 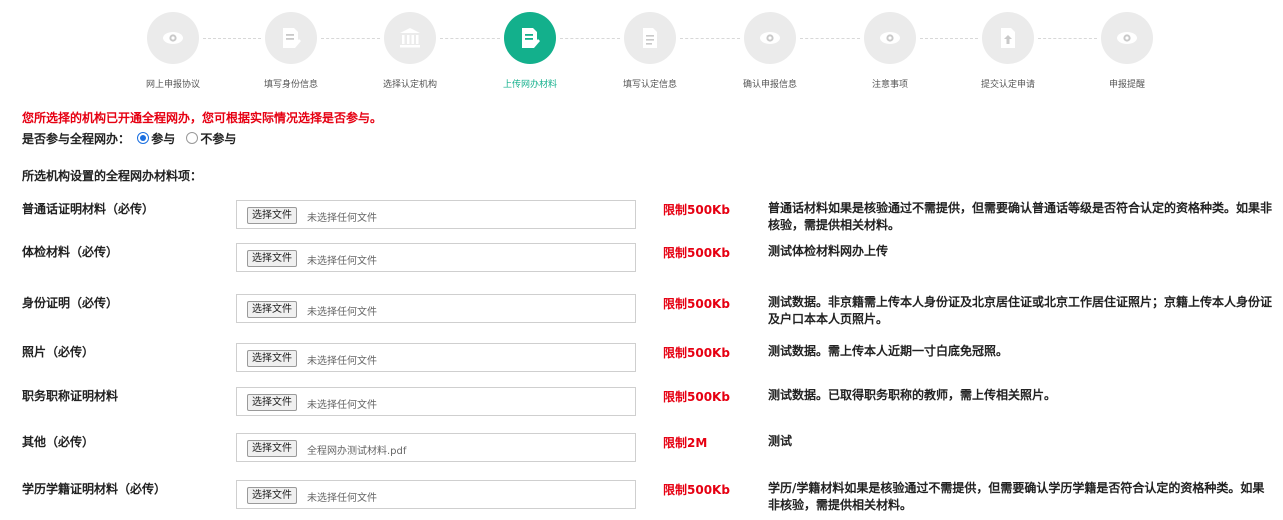 I want to click on institution-icon, so click(x=410, y=38).